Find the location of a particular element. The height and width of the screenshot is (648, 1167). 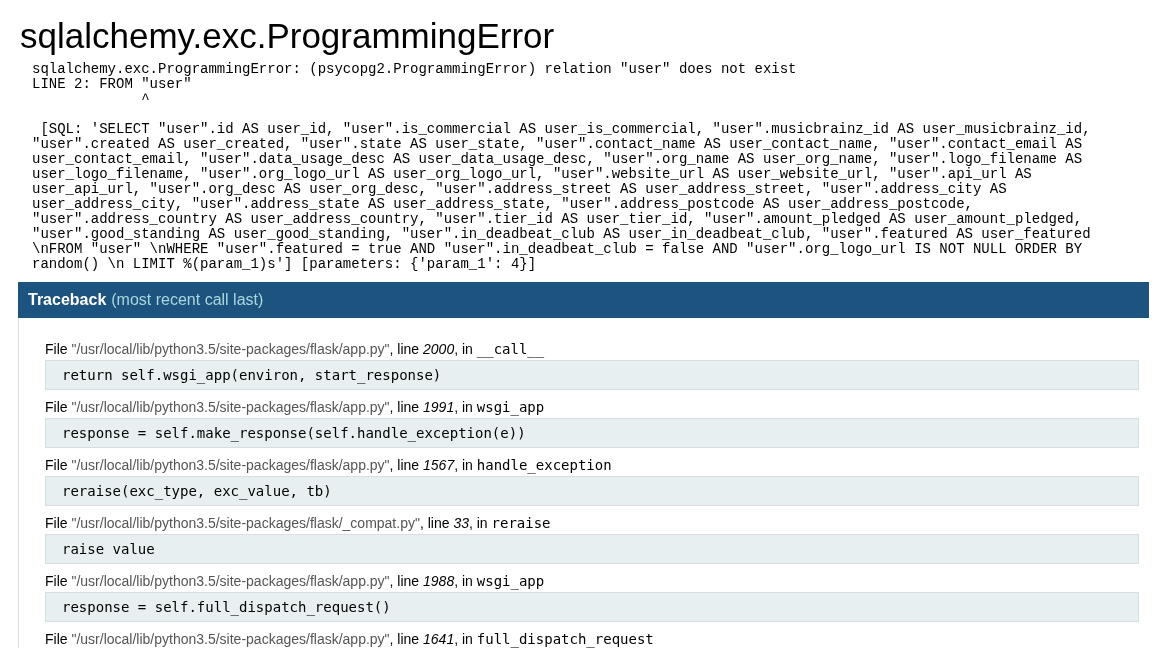

frame-location: File "/usr/local/lib/python3.5/site-packages/flask/app.py", line 1988, in wsgi_app is located at coordinates (295, 581).